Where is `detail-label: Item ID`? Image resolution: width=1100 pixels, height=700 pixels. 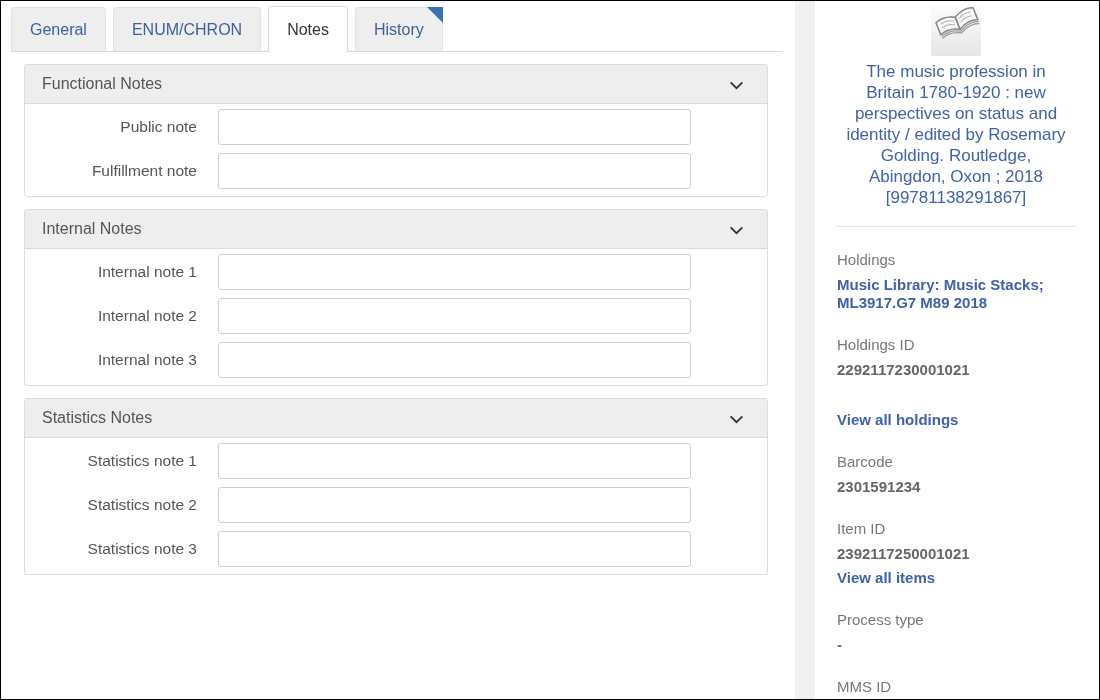 detail-label: Item ID is located at coordinates (862, 529).